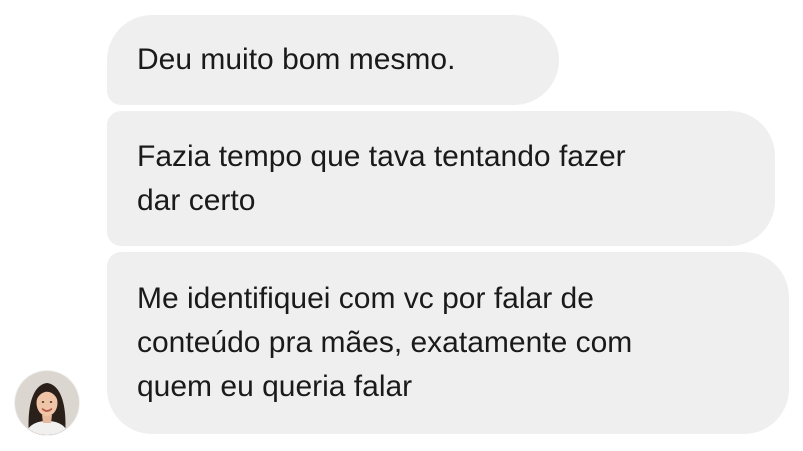 This screenshot has height=451, width=803. What do you see at coordinates (381, 156) in the screenshot?
I see `message-text-line: Fazia tempo que tava tentando fazer` at bounding box center [381, 156].